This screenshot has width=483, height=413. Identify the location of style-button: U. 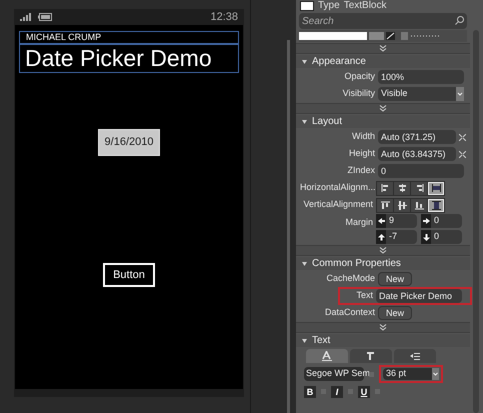
(364, 392).